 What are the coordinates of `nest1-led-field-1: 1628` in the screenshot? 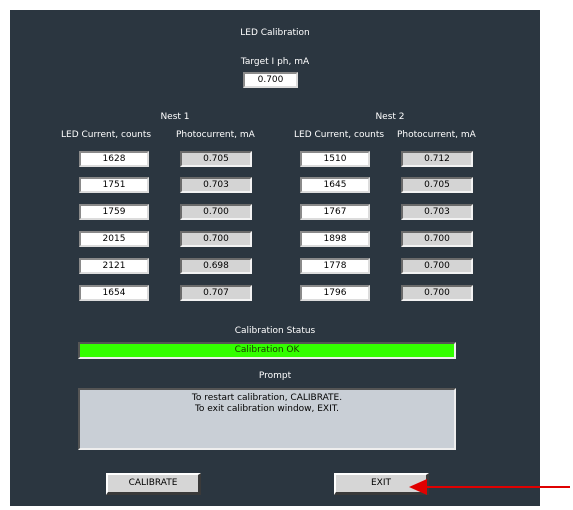 It's located at (114, 159).